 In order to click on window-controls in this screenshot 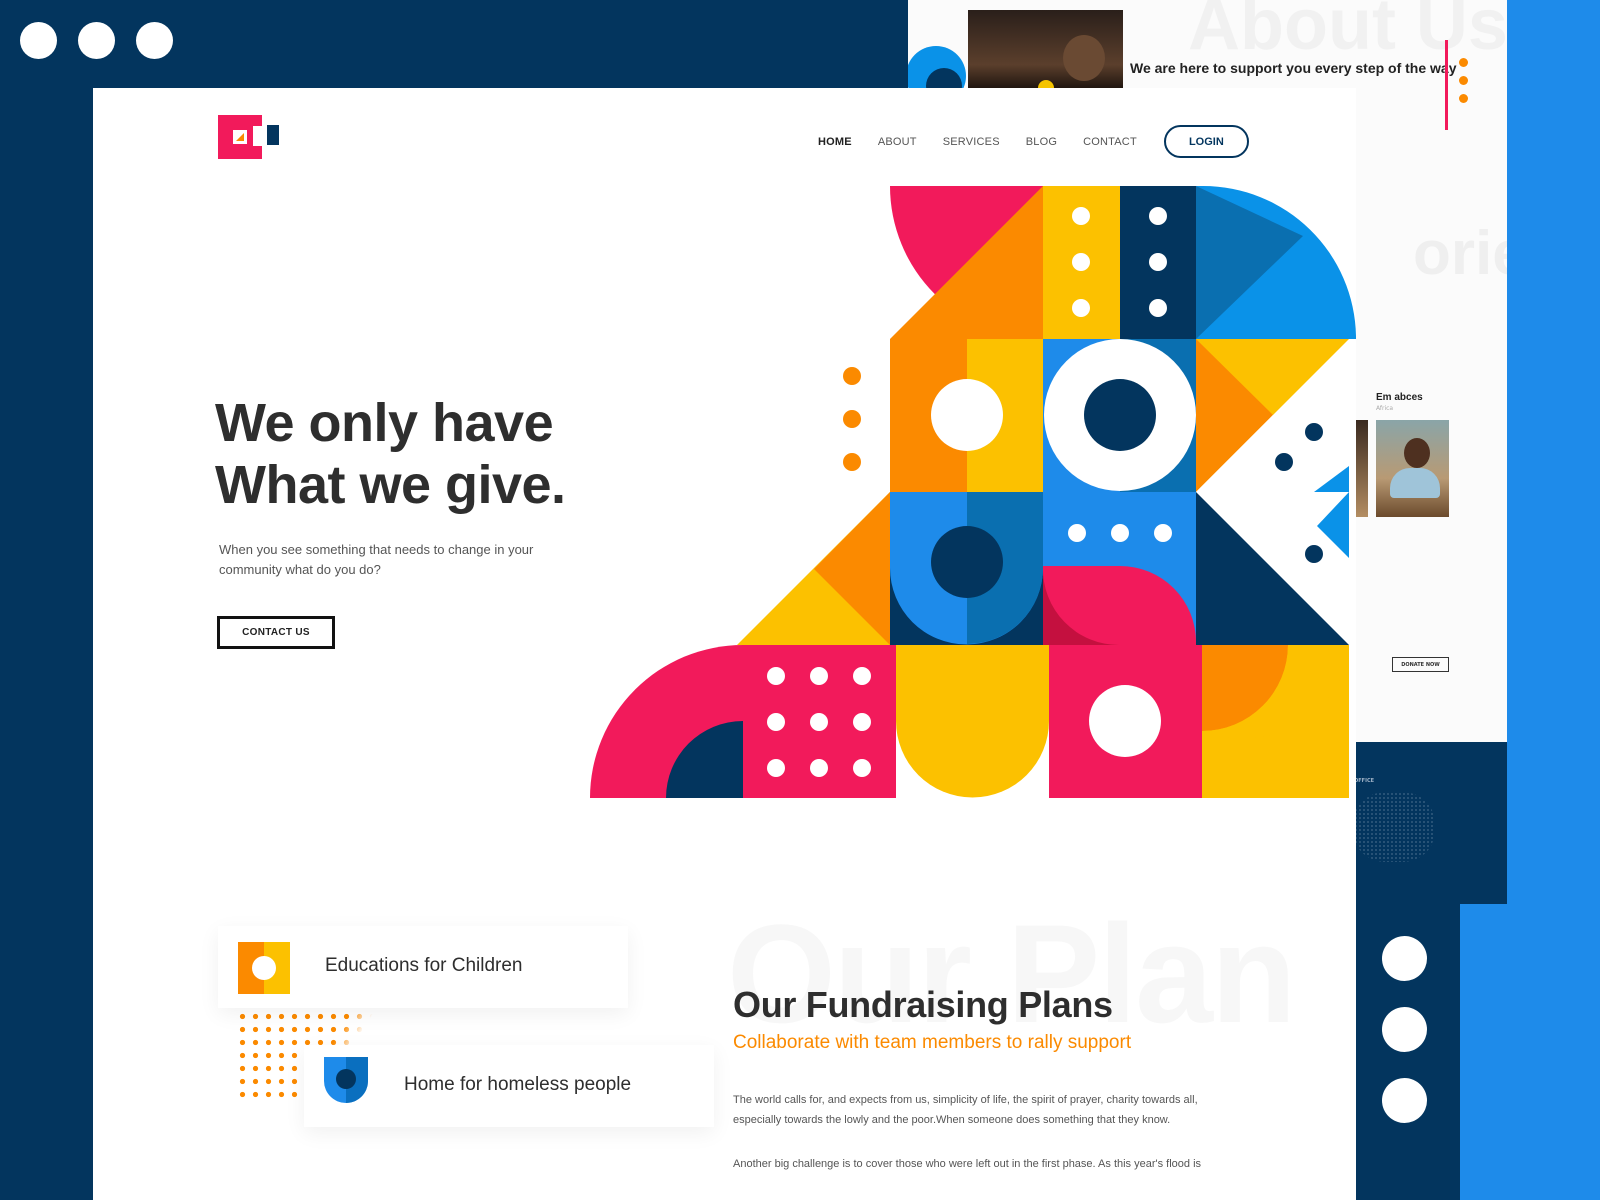, I will do `click(96, 40)`.